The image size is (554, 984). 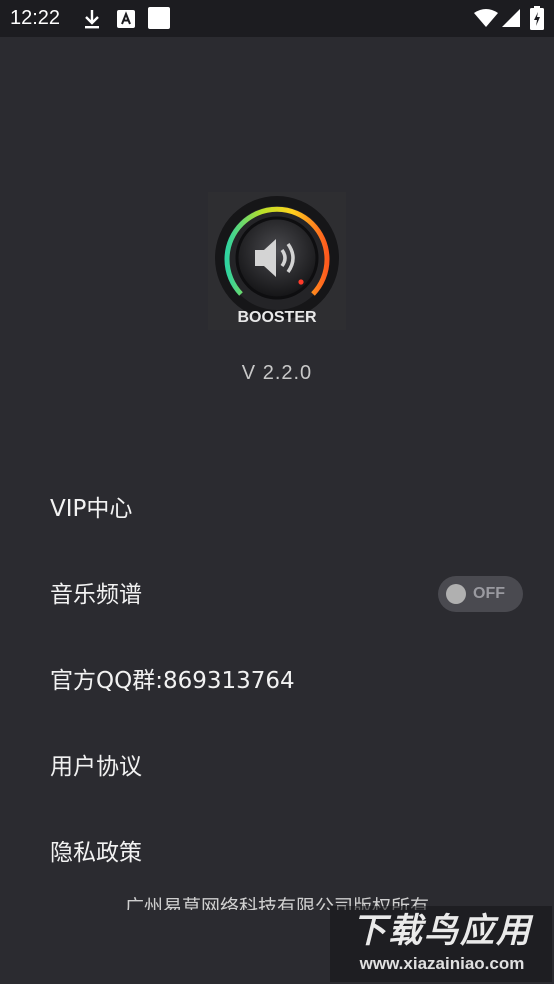 What do you see at coordinates (92, 19) in the screenshot?
I see `download-icon` at bounding box center [92, 19].